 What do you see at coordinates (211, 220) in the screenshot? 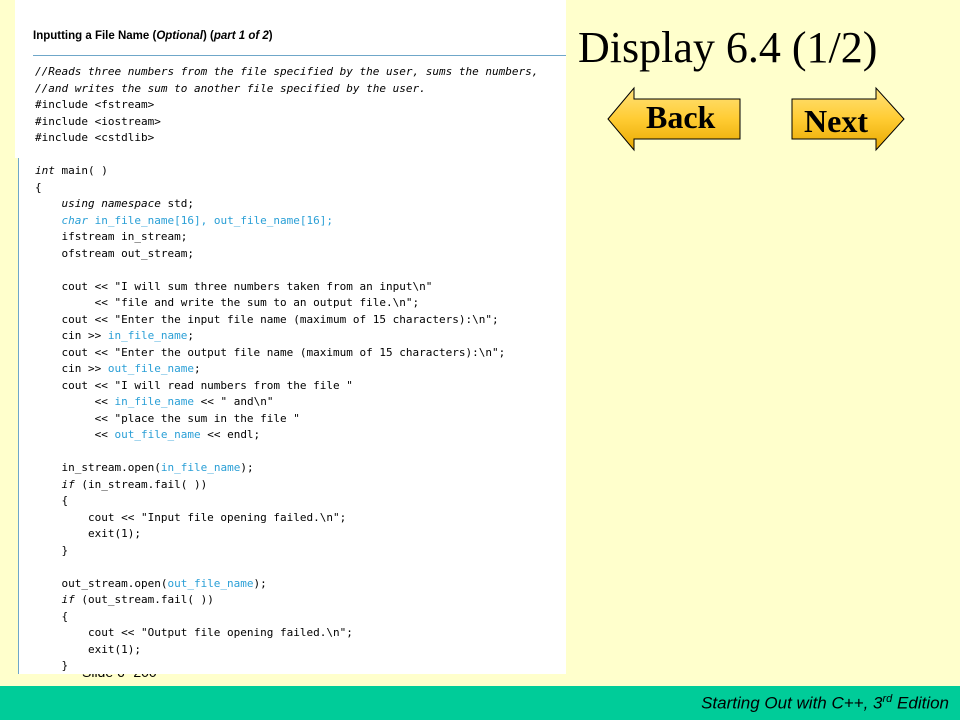
I see `code-token: in_file_name[16], out_file_name[16];` at bounding box center [211, 220].